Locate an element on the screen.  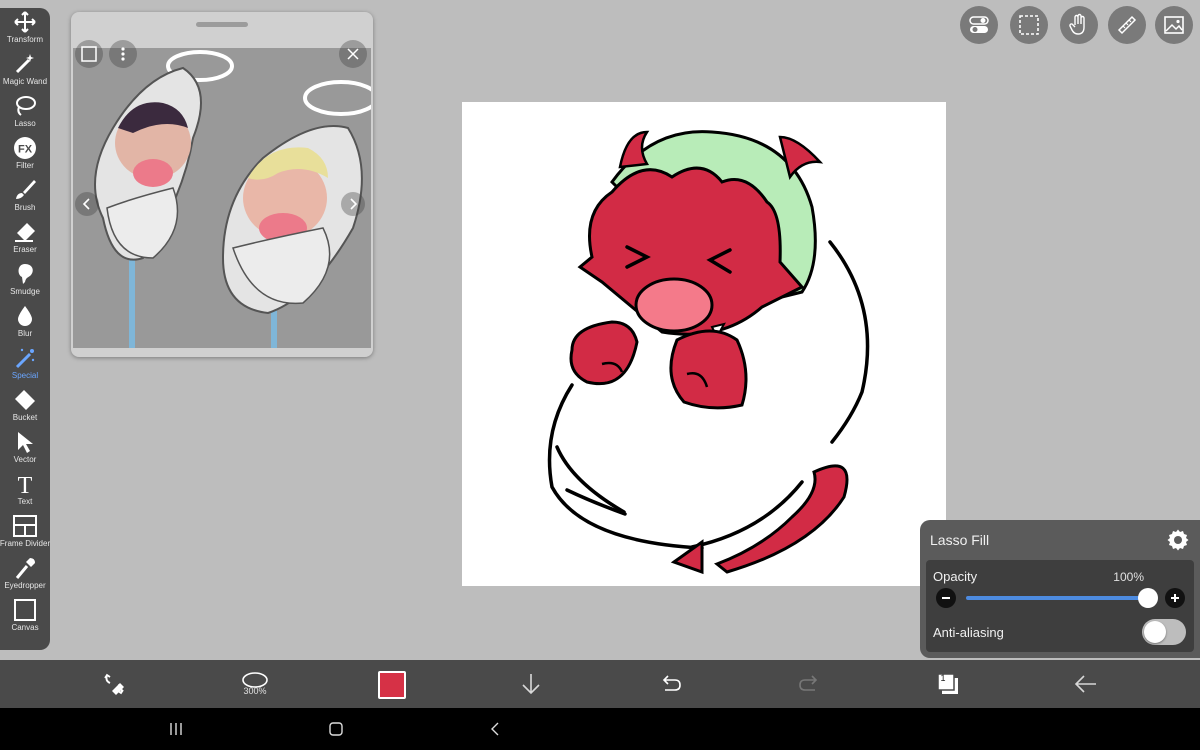
opacity-decrease-button is located at coordinates (946, 598).